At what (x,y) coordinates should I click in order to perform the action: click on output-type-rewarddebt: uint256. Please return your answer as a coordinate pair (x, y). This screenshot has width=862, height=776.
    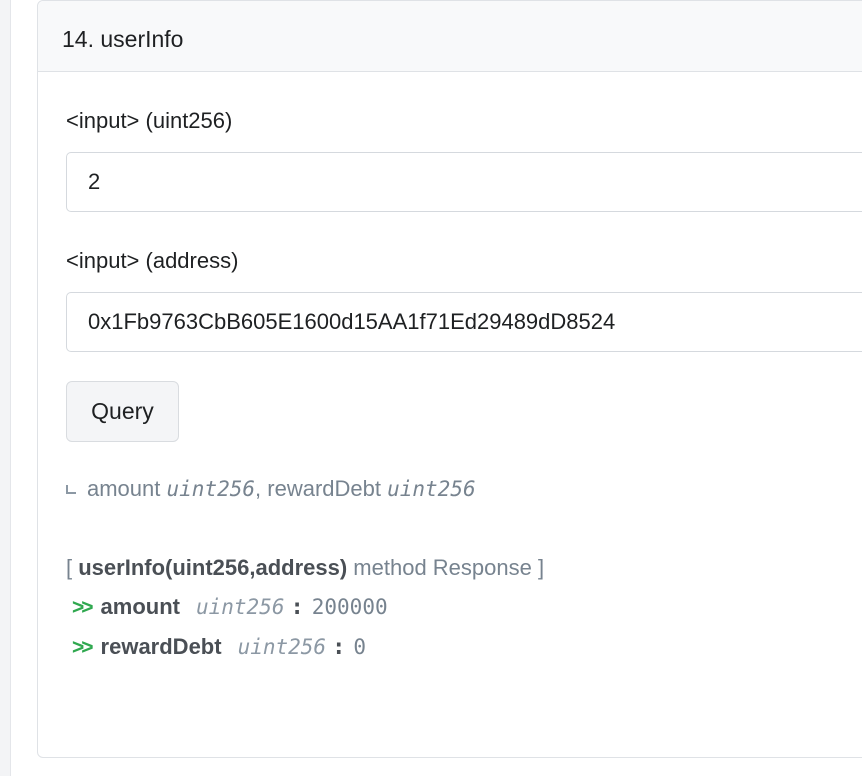
    Looking at the image, I should click on (431, 489).